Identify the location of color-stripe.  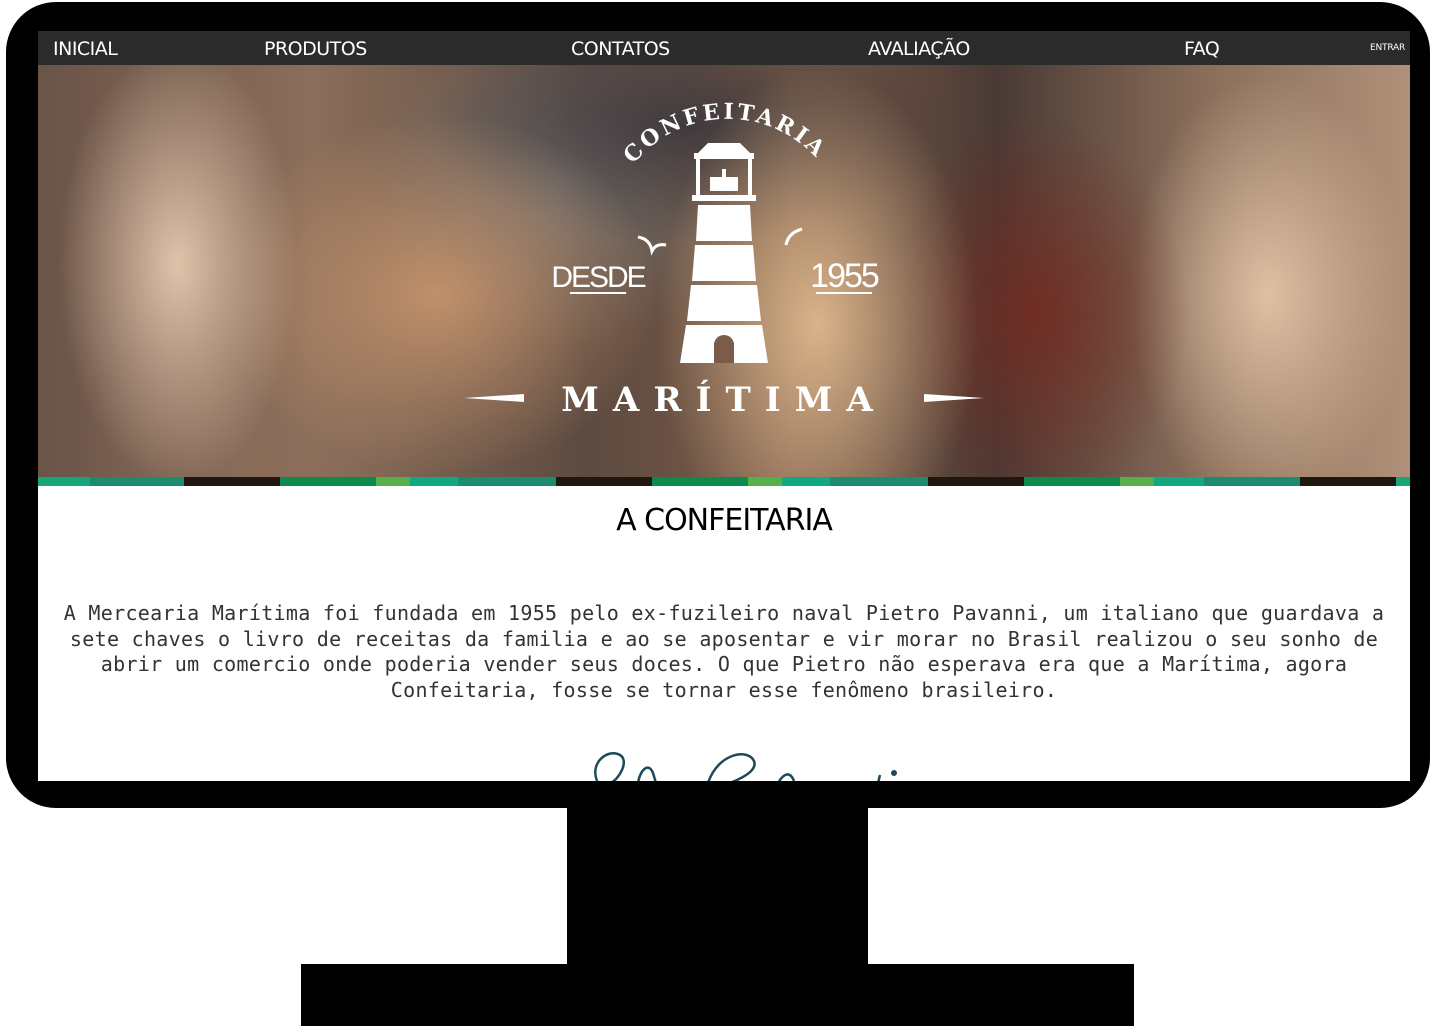
(724, 481).